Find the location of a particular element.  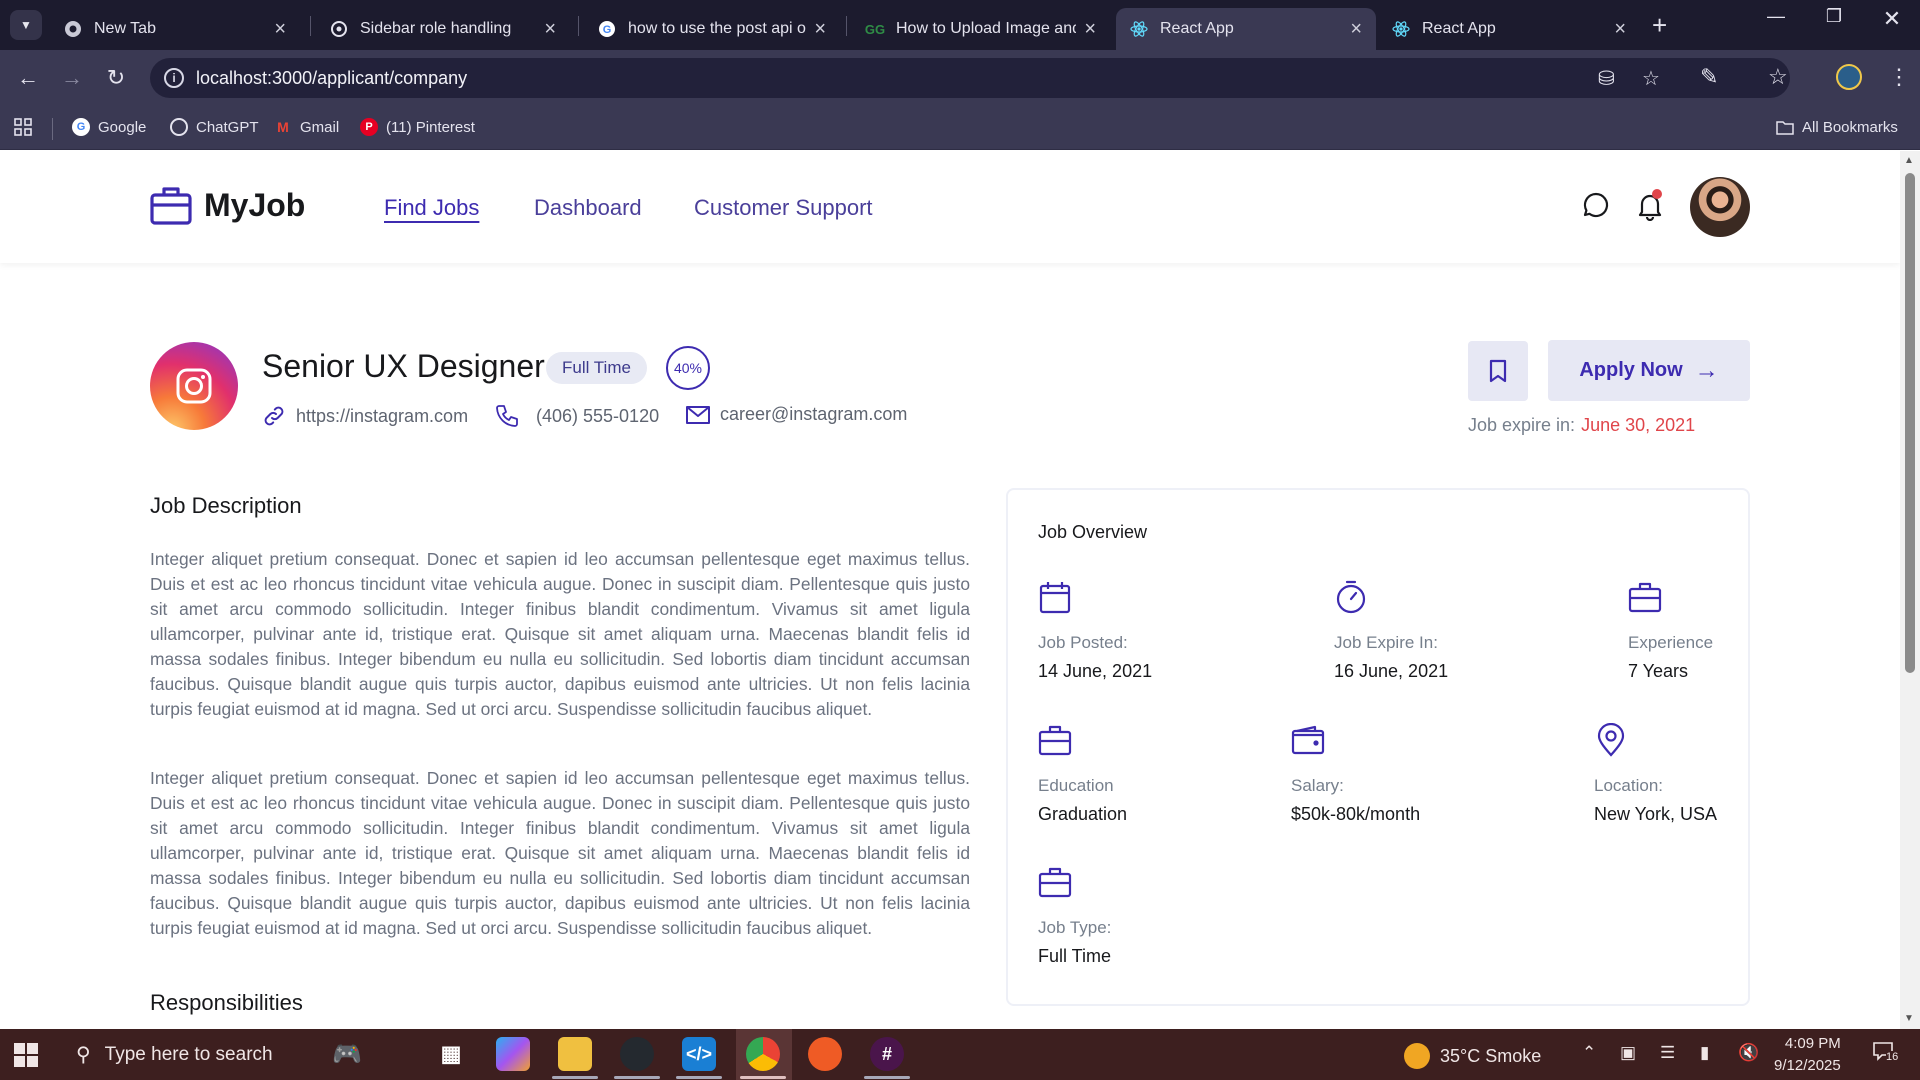

tab-post-api: G how to use the post api of × is located at coordinates (712, 29).